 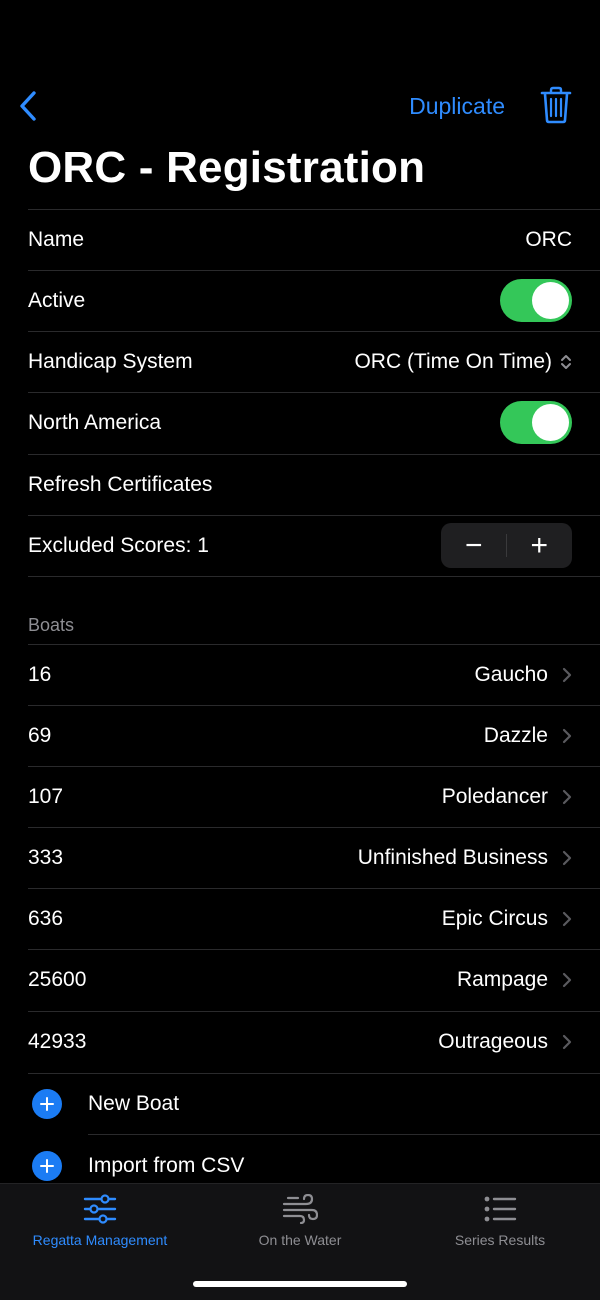 What do you see at coordinates (314, 576) in the screenshot?
I see `divider` at bounding box center [314, 576].